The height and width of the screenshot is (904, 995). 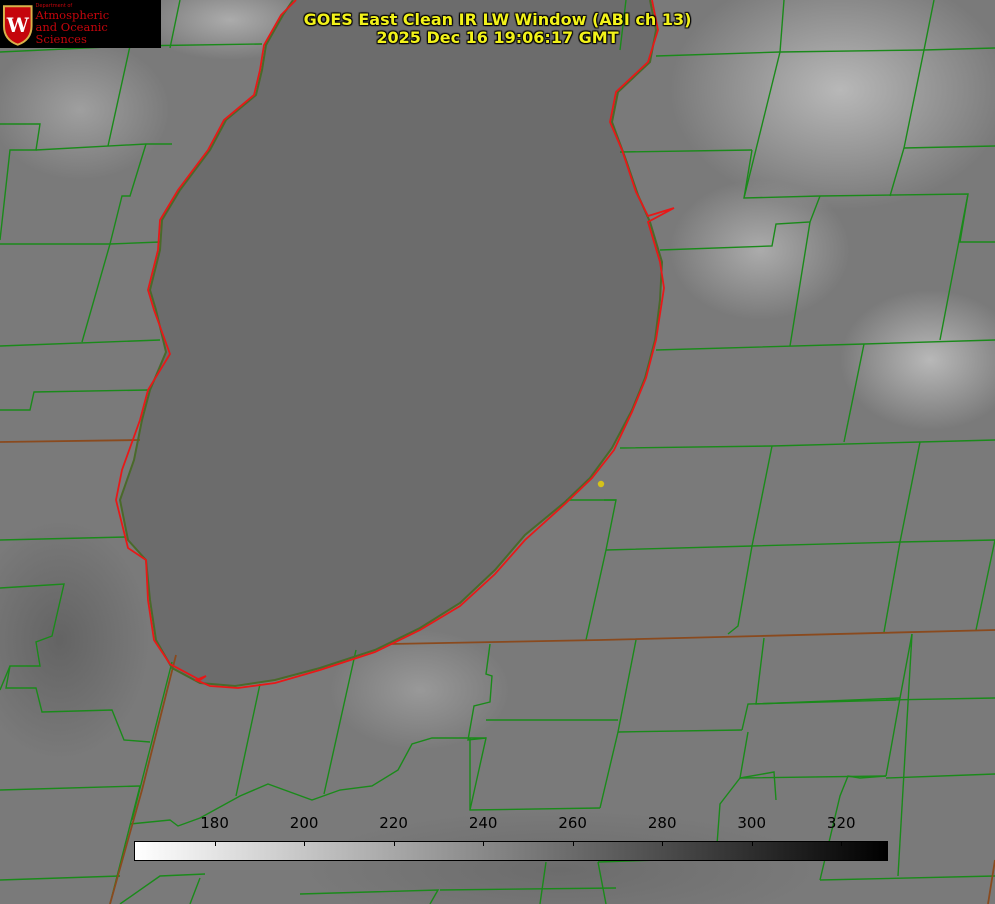 I want to click on temperature-colorbar, so click(x=511, y=851).